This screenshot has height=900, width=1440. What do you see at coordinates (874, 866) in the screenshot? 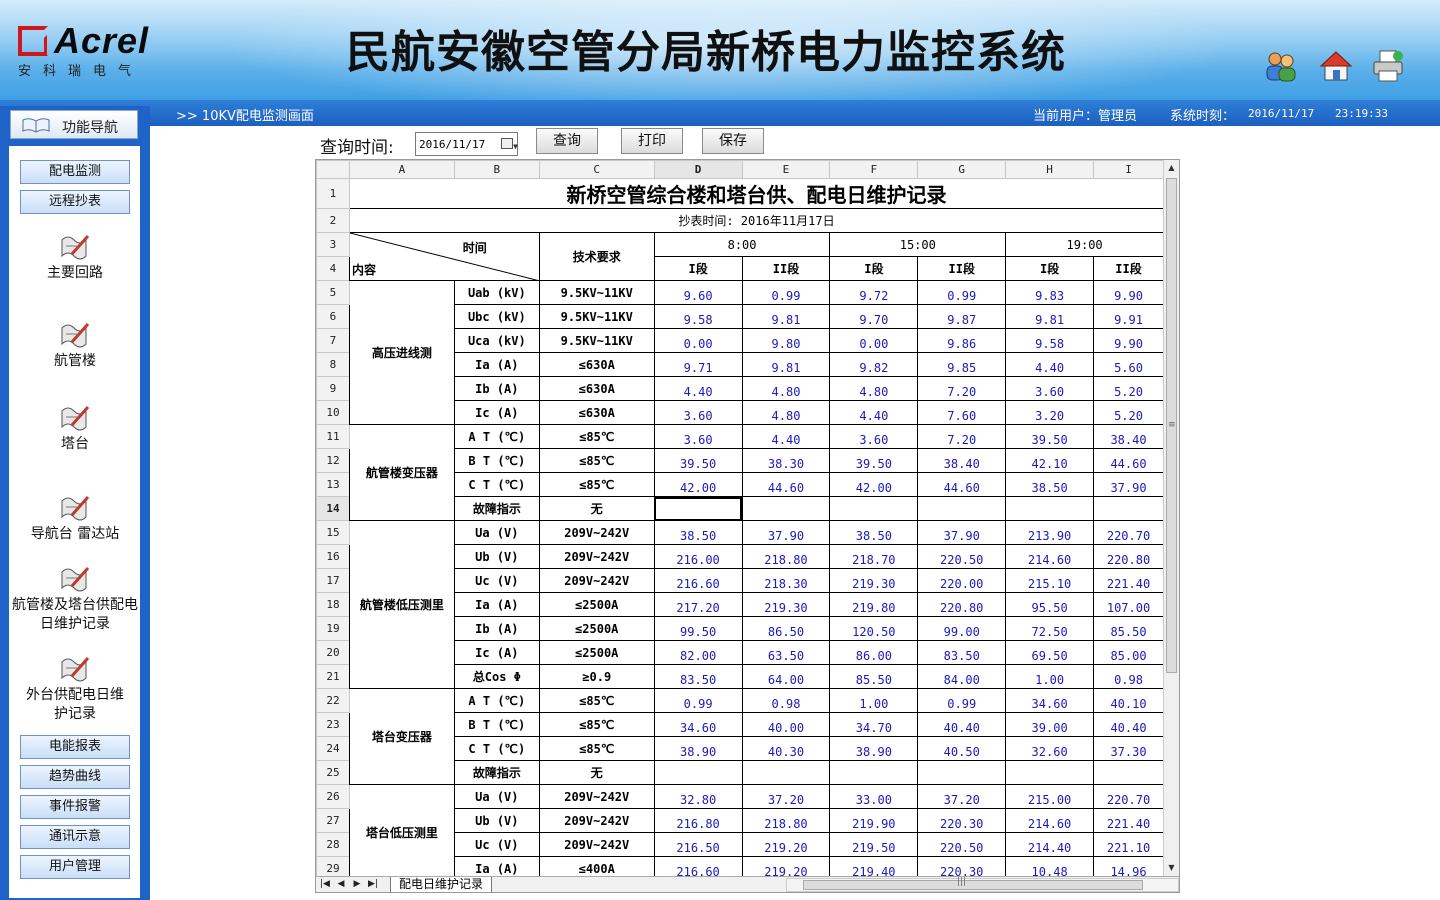
I see `value-cell: 219.40` at bounding box center [874, 866].